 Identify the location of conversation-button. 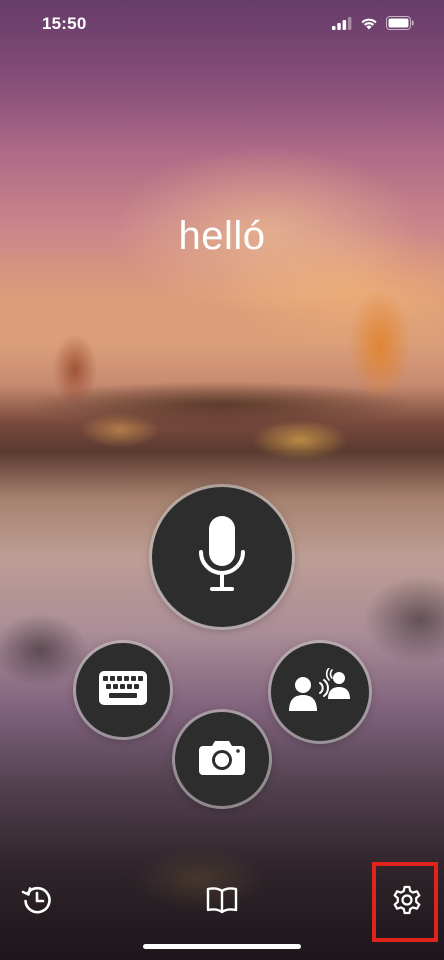
(320, 692).